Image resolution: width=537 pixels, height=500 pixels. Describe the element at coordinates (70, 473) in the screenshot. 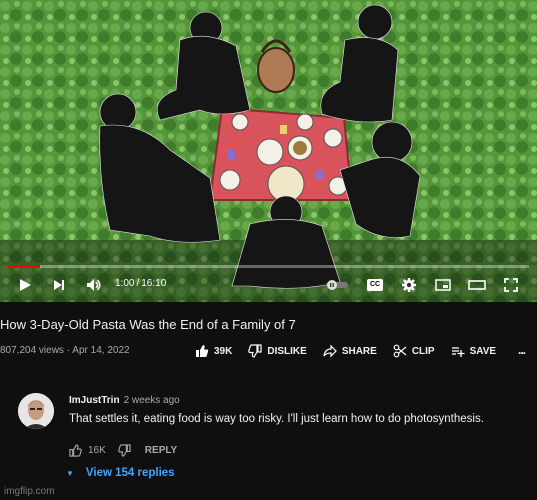

I see `chevron-down-icon: ▼` at that location.